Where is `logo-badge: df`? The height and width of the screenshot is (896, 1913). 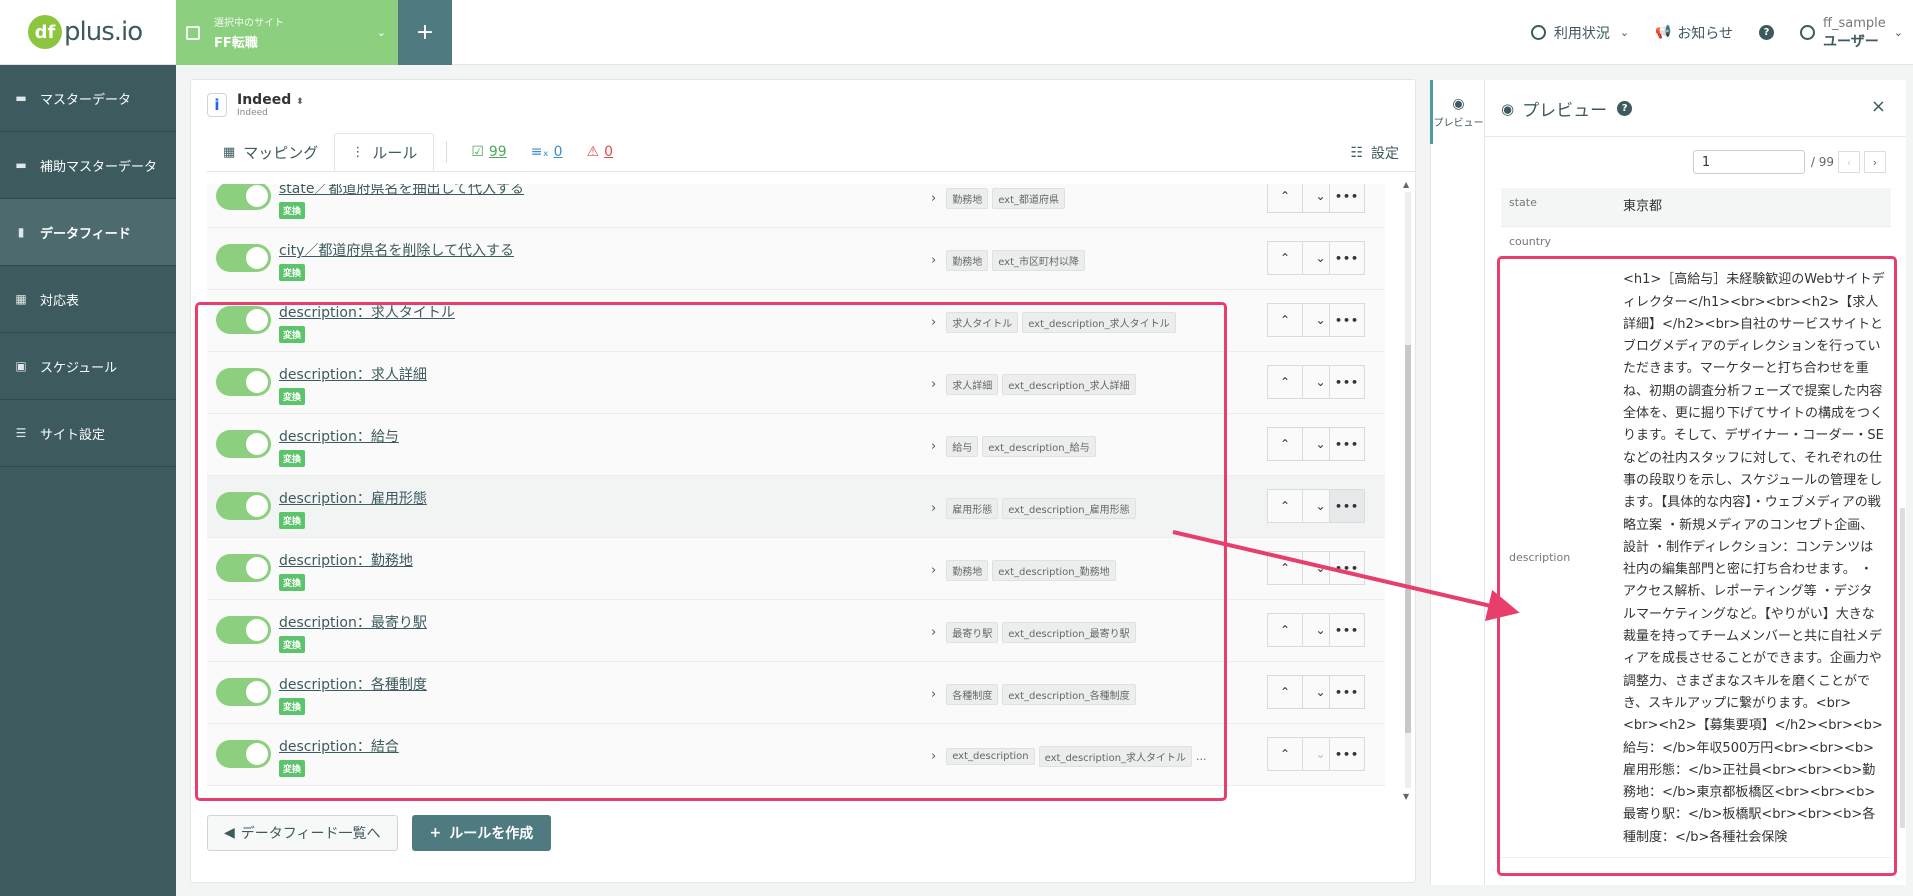
logo-badge: df is located at coordinates (45, 32).